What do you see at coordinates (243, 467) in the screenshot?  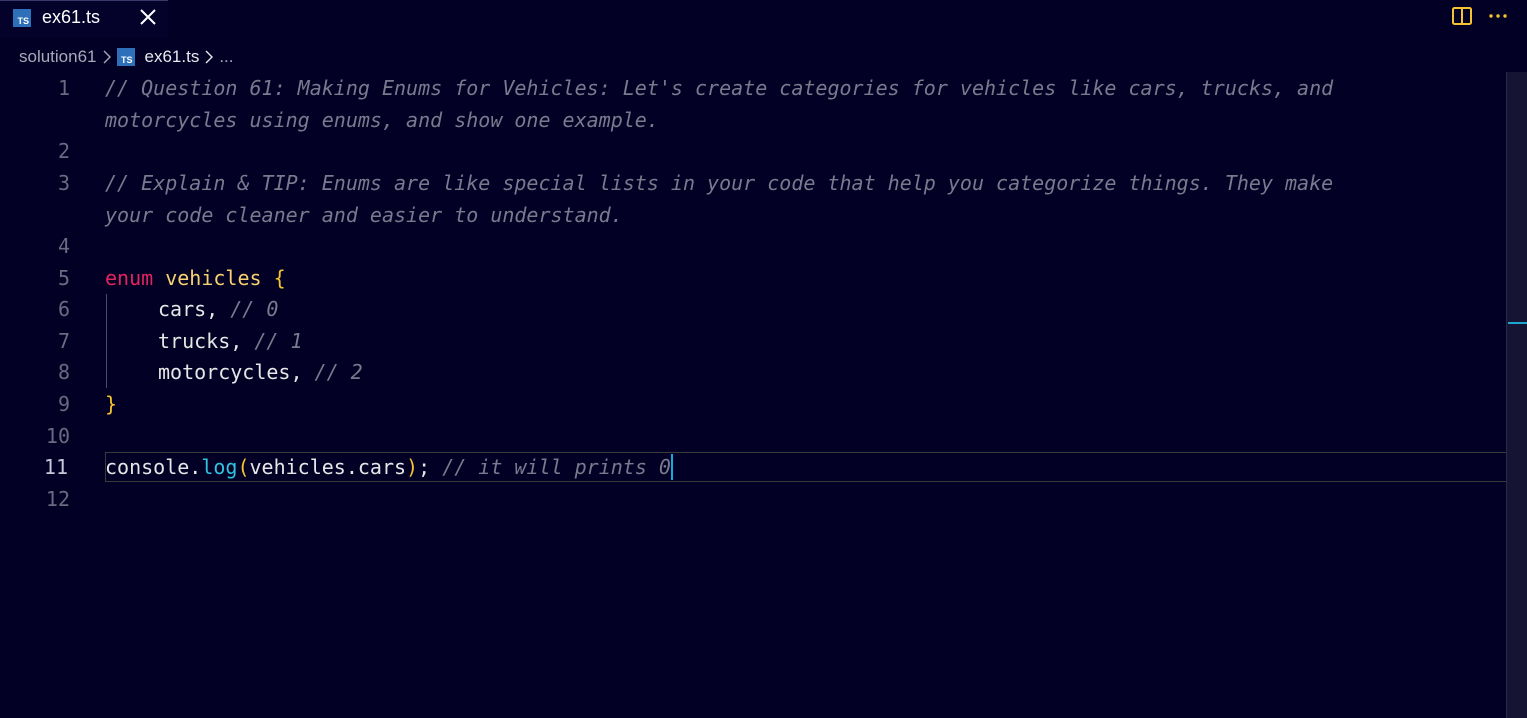 I see `open-paren: (` at bounding box center [243, 467].